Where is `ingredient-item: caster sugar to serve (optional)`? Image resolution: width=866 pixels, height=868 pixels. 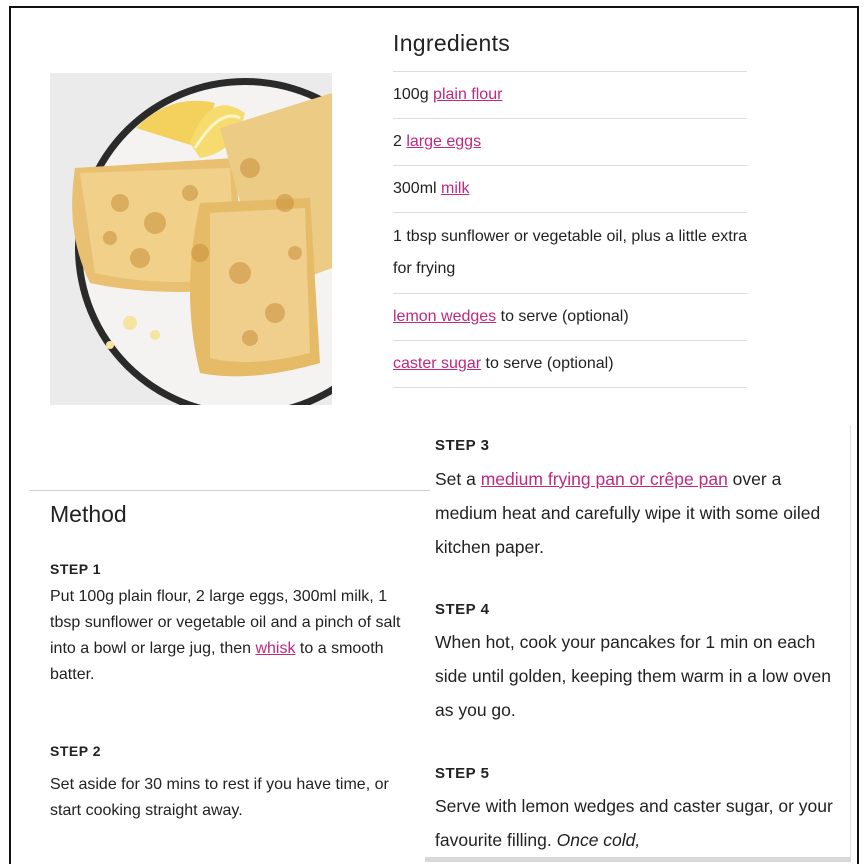
ingredient-item: caster sugar to serve (optional) is located at coordinates (570, 364).